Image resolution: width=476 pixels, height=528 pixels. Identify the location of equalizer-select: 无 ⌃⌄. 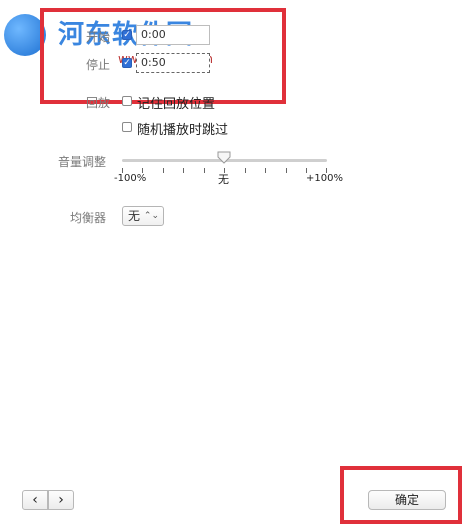
(143, 216).